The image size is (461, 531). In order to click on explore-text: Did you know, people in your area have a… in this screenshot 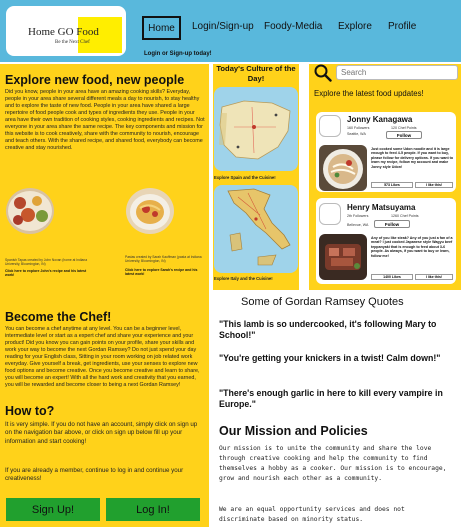, I will do `click(105, 120)`.